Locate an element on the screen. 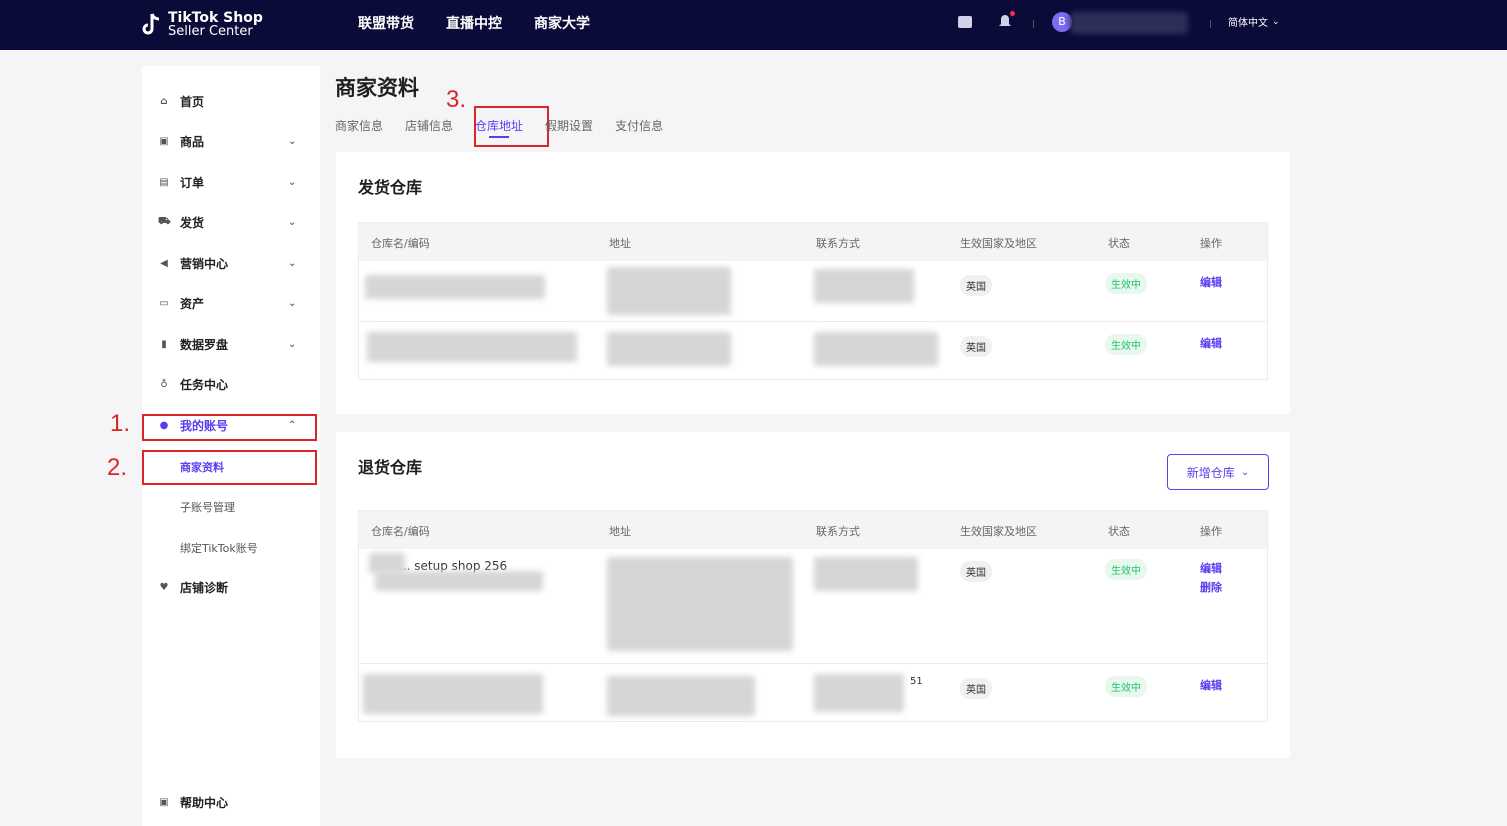 The width and height of the screenshot is (1507, 826). tiktok-shop-logo: TikTok Shop Seller Center is located at coordinates (201, 25).